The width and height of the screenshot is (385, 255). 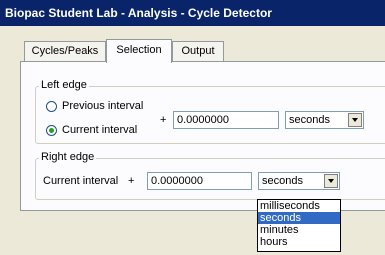 What do you see at coordinates (198, 51) in the screenshot?
I see `tab-output: Output` at bounding box center [198, 51].